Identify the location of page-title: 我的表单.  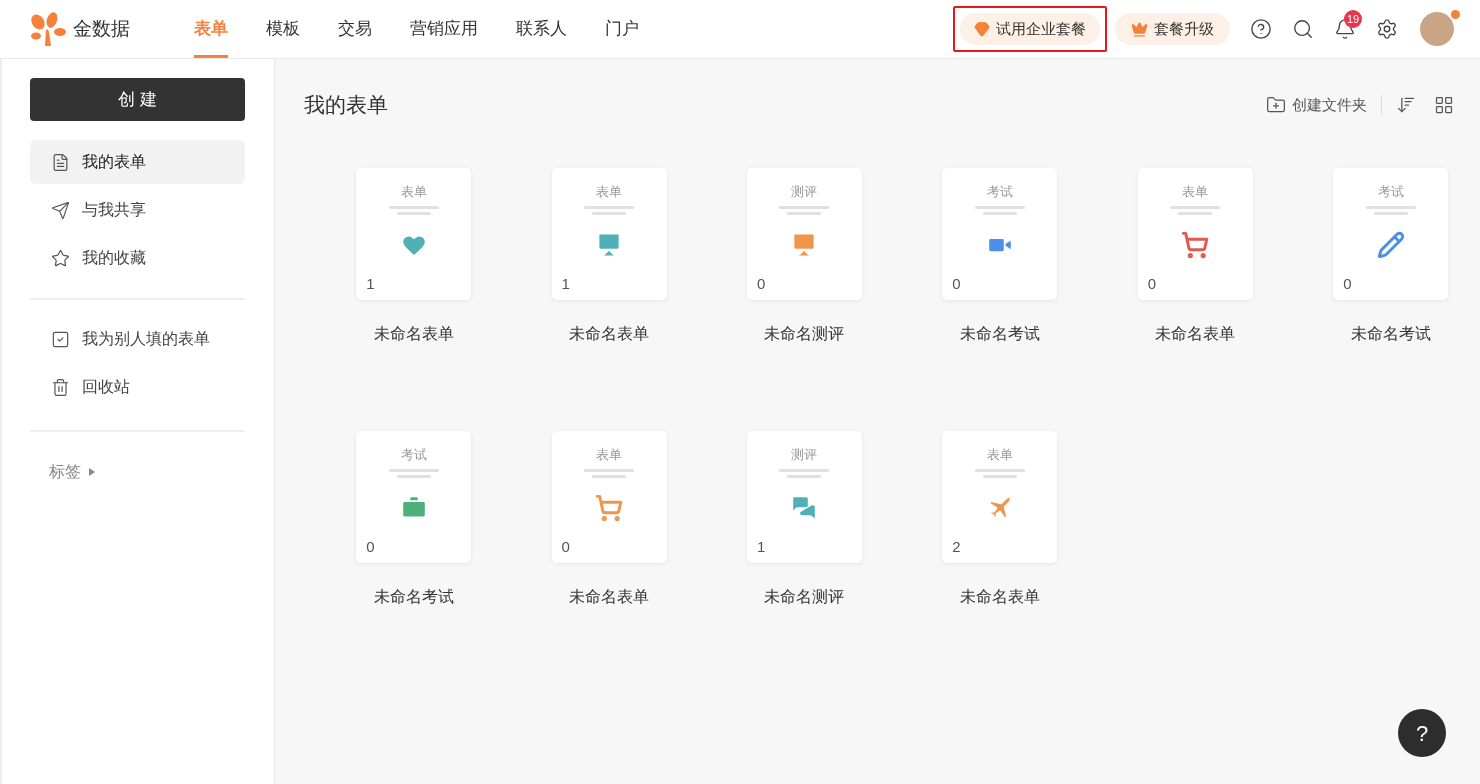
(346, 105).